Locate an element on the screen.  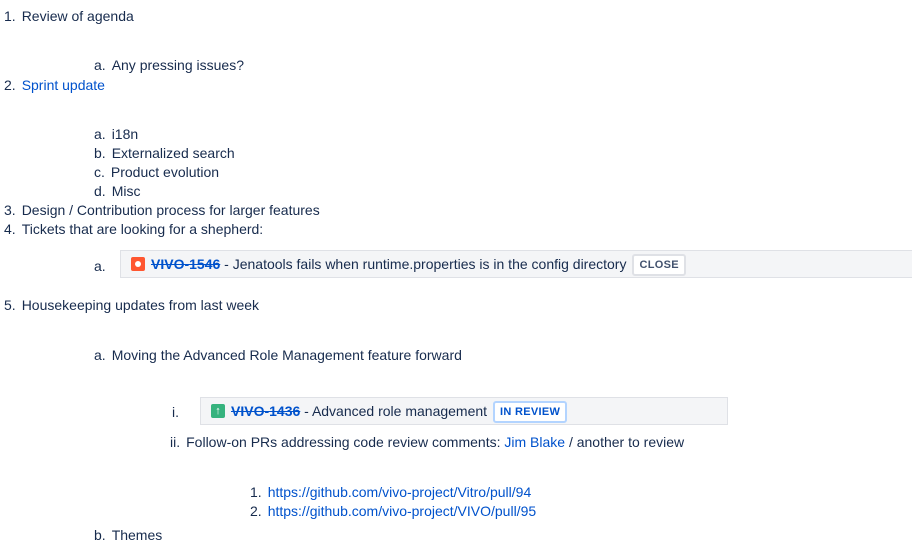
list-marker: 4. is located at coordinates (10, 229).